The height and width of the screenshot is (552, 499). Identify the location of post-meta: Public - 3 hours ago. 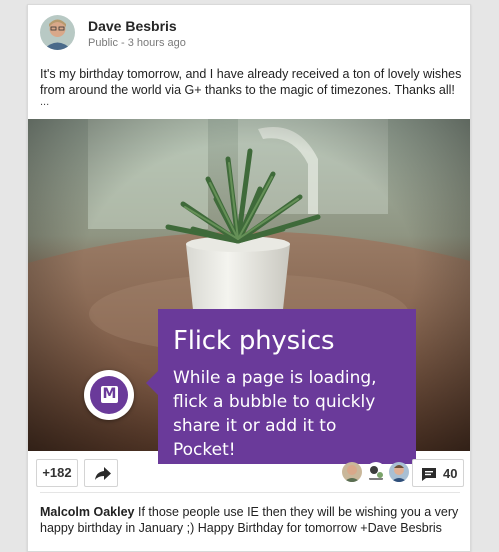
(137, 43).